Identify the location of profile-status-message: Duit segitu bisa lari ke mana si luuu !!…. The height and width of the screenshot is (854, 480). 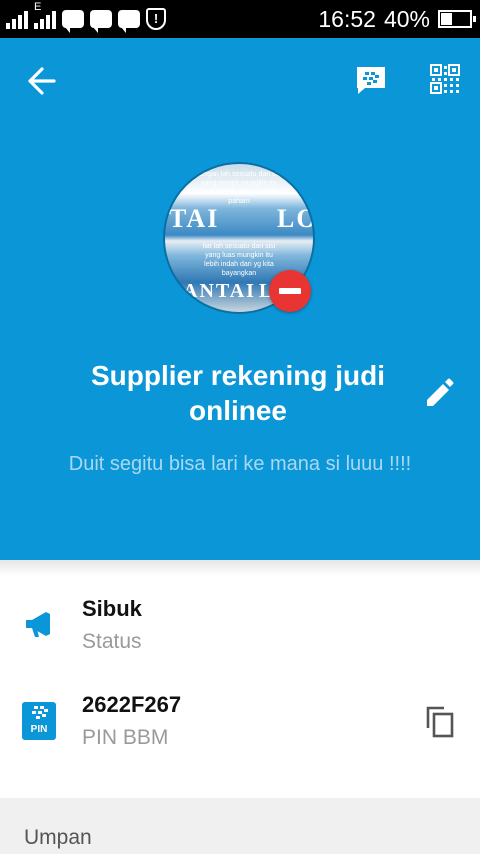
(240, 464).